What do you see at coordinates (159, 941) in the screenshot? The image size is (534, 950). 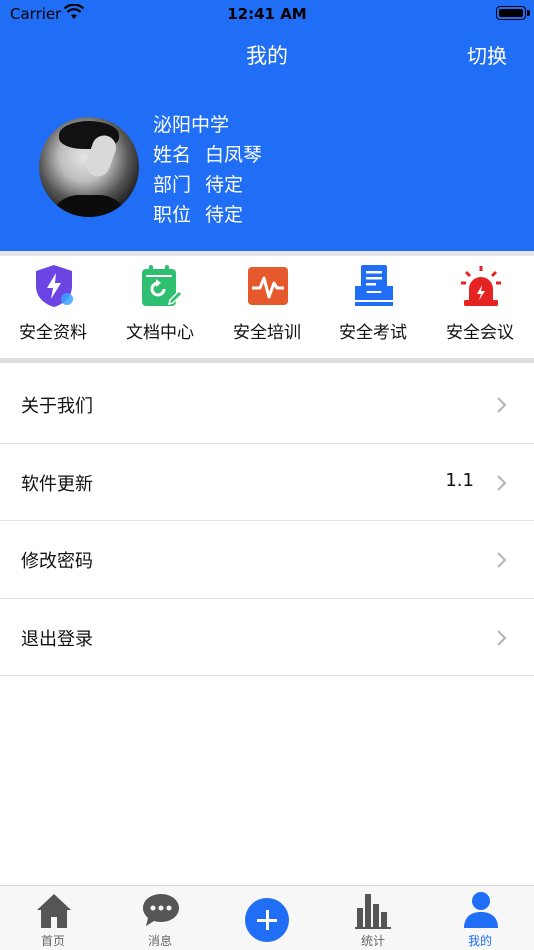 I see `tab-label: 消息` at bounding box center [159, 941].